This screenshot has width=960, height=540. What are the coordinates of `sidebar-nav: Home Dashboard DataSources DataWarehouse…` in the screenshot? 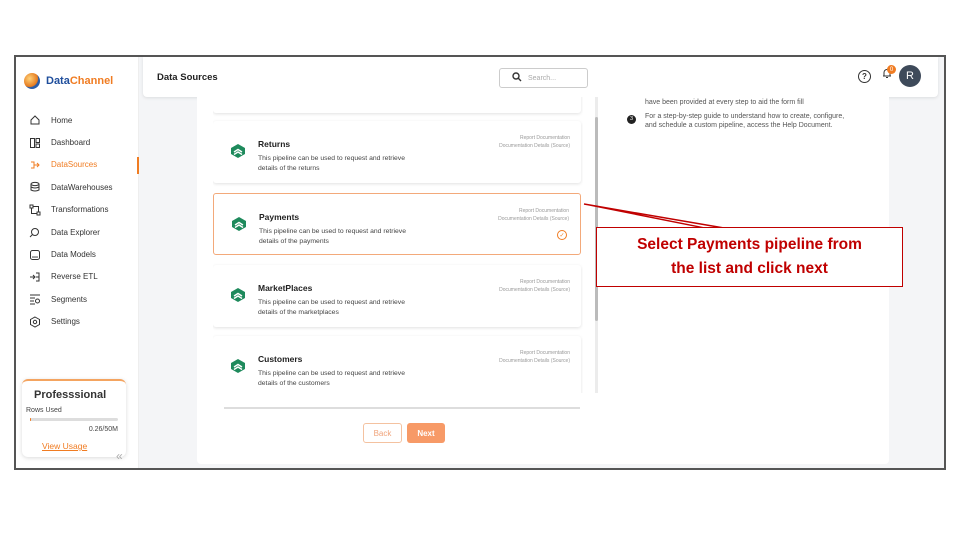 It's located at (77, 221).